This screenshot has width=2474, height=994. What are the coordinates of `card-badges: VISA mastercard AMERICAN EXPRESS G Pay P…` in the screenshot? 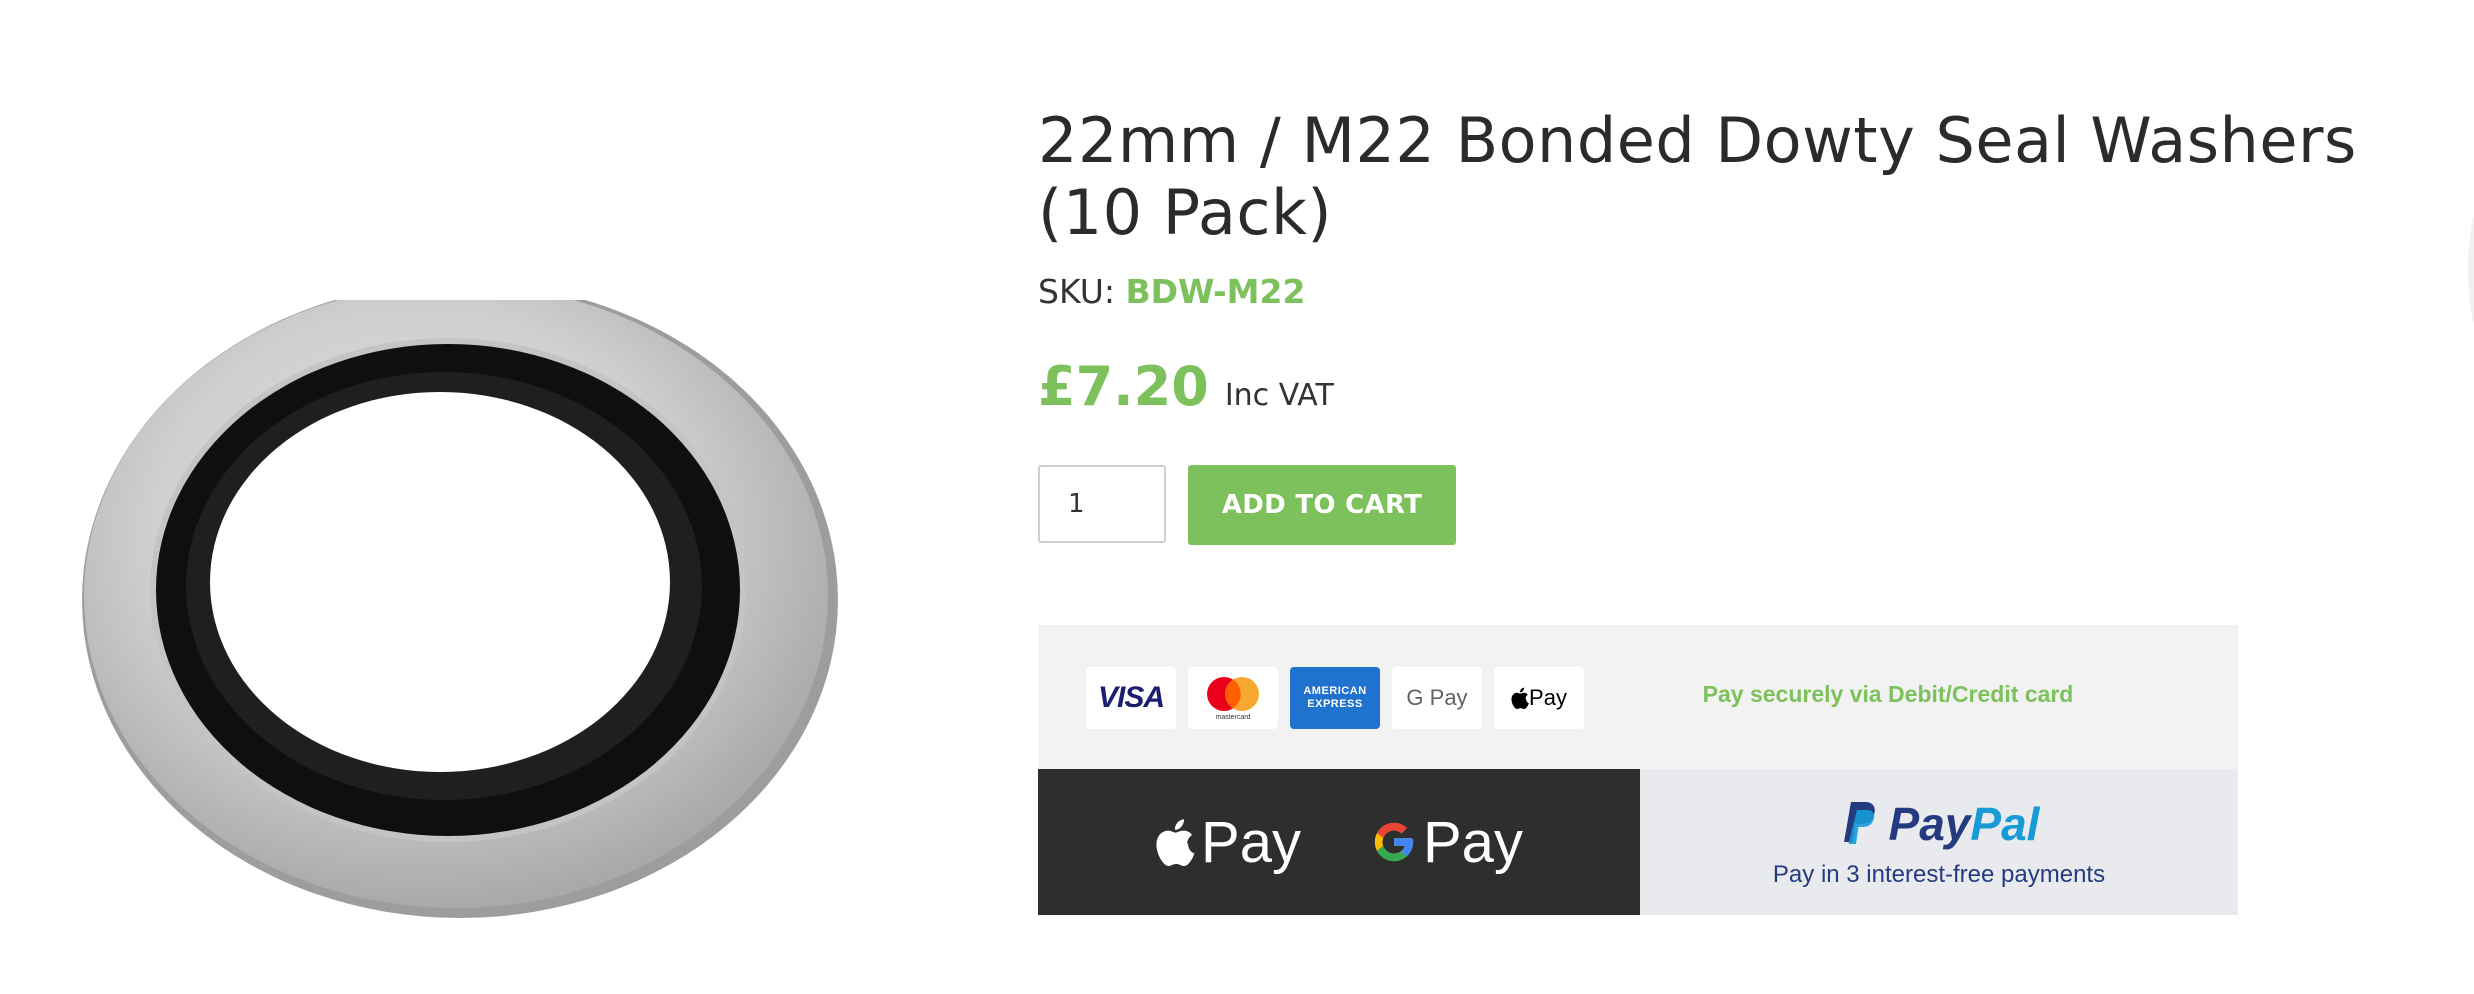 It's located at (1335, 698).